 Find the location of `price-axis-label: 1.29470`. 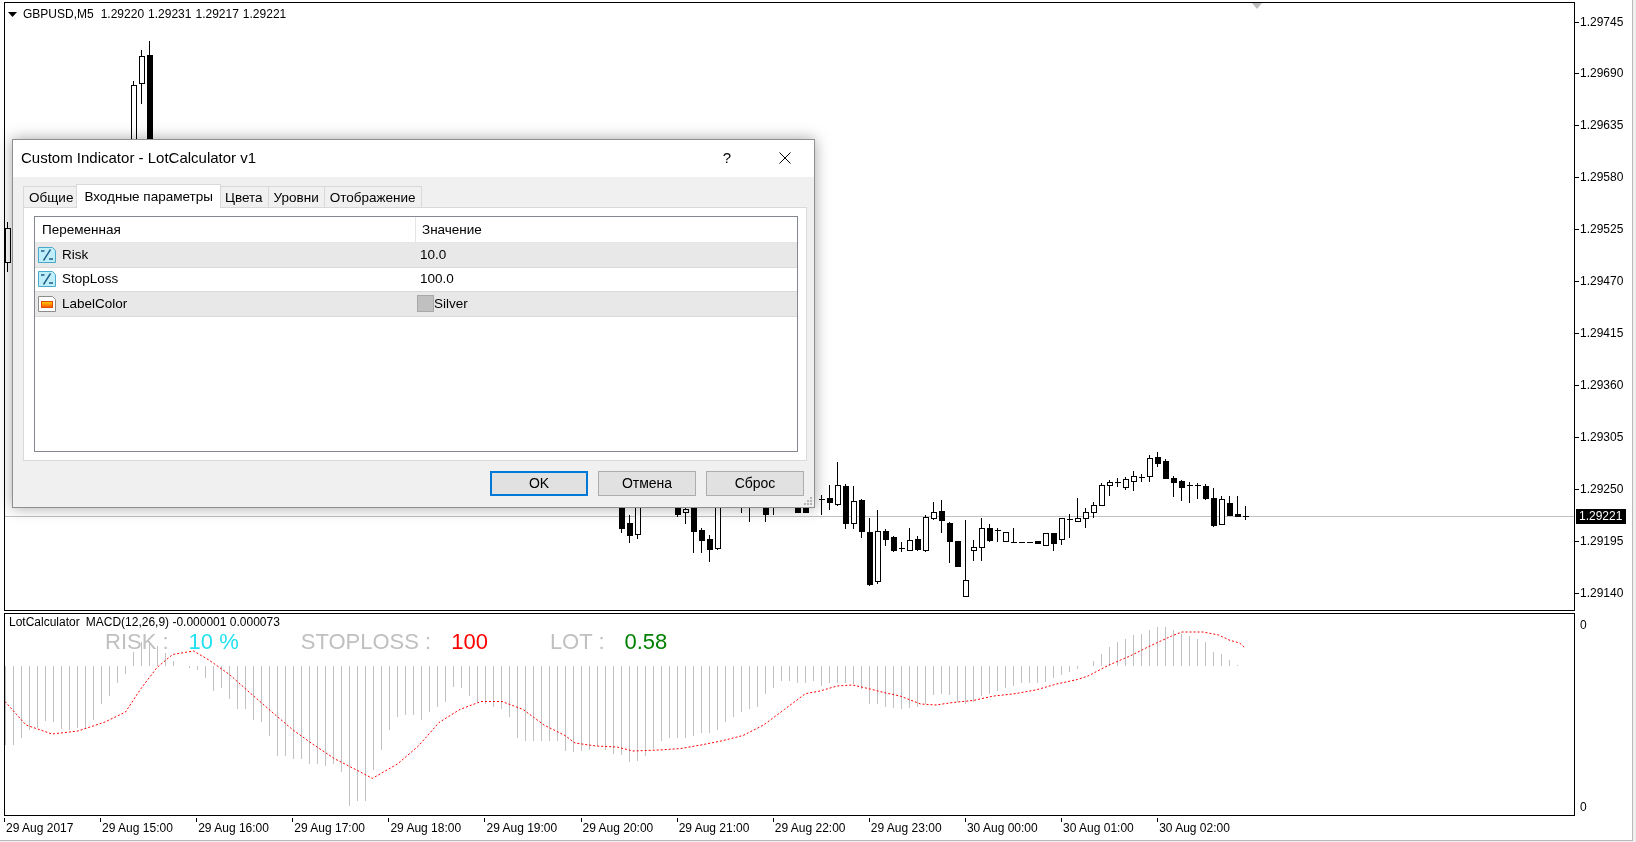

price-axis-label: 1.29470 is located at coordinates (1602, 281).